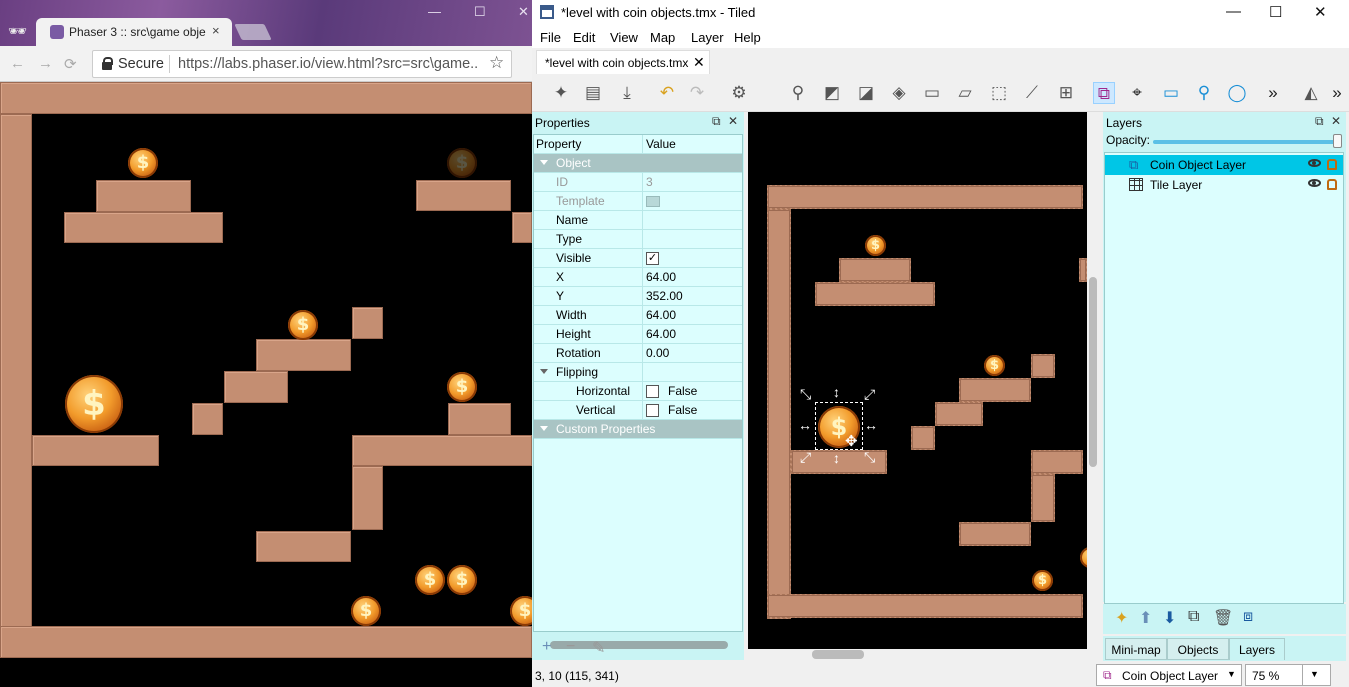 The width and height of the screenshot is (1349, 687). What do you see at coordinates (657, 353) in the screenshot?
I see `property-value: 0.00` at bounding box center [657, 353].